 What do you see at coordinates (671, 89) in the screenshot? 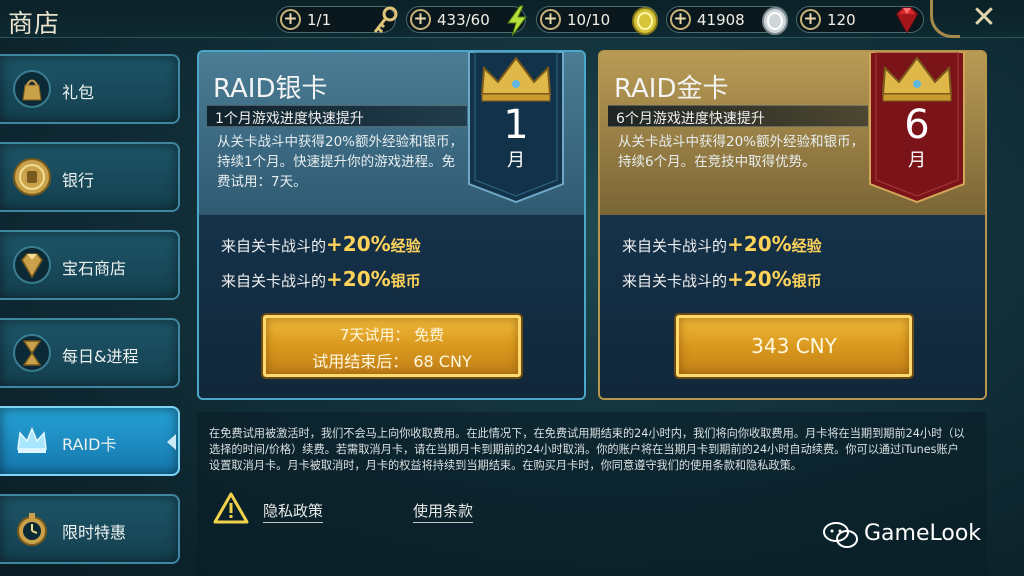
I see `card-title: RAID金卡` at bounding box center [671, 89].